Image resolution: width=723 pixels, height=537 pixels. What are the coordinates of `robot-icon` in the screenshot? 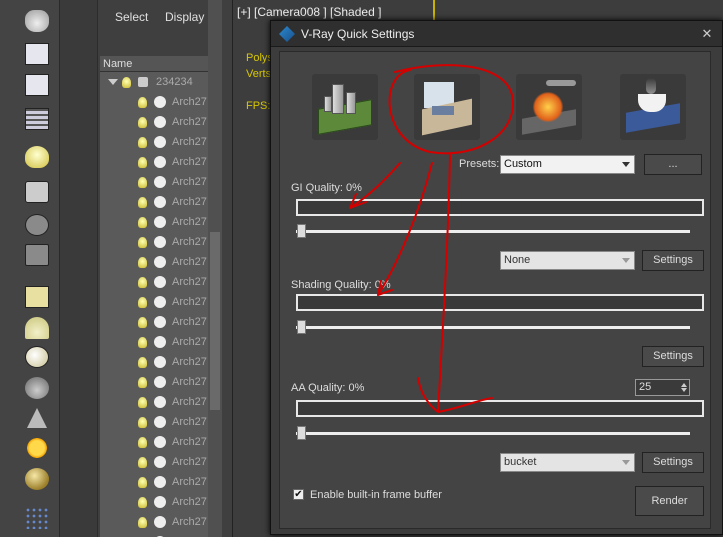 It's located at (37, 255).